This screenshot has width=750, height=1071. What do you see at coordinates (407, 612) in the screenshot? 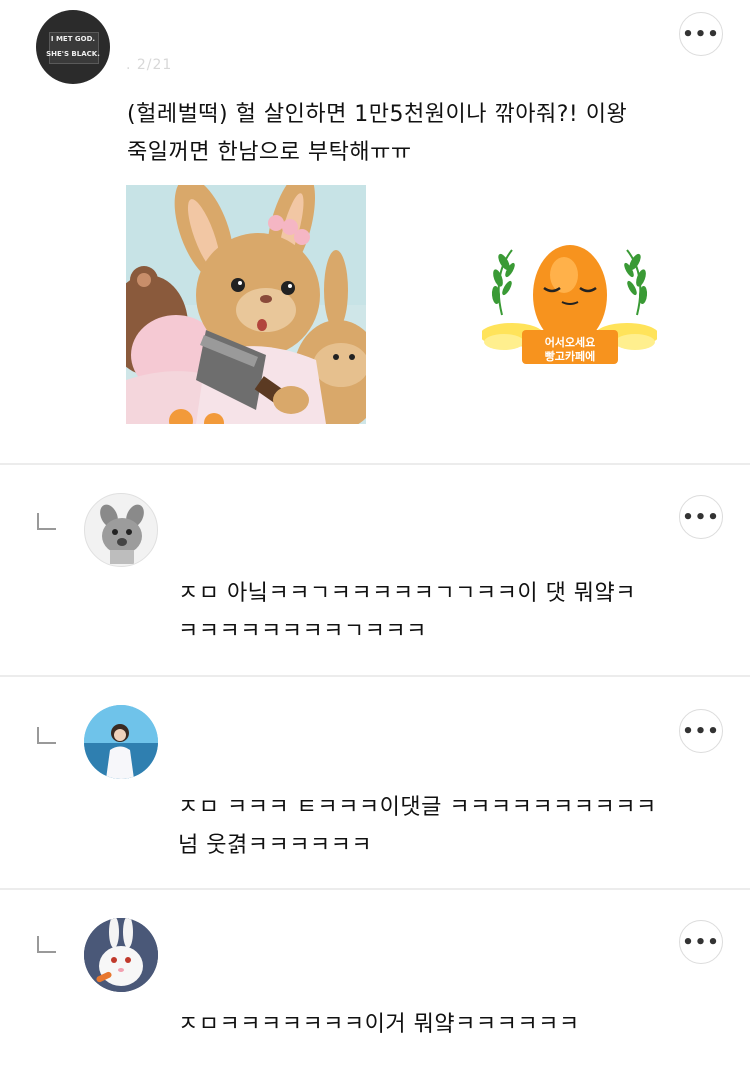
I see `reply-text: ㅈㅁ 아닠ㅋㅋㄱㅋㅋㅋㅋㅋㄱㄱㅋㅋ이 댓 뭐얔ㅋ ㅋㅋㅋㅋㅋㅋㅋㅋㄱㅋㅋㅋ` at bounding box center [407, 612].